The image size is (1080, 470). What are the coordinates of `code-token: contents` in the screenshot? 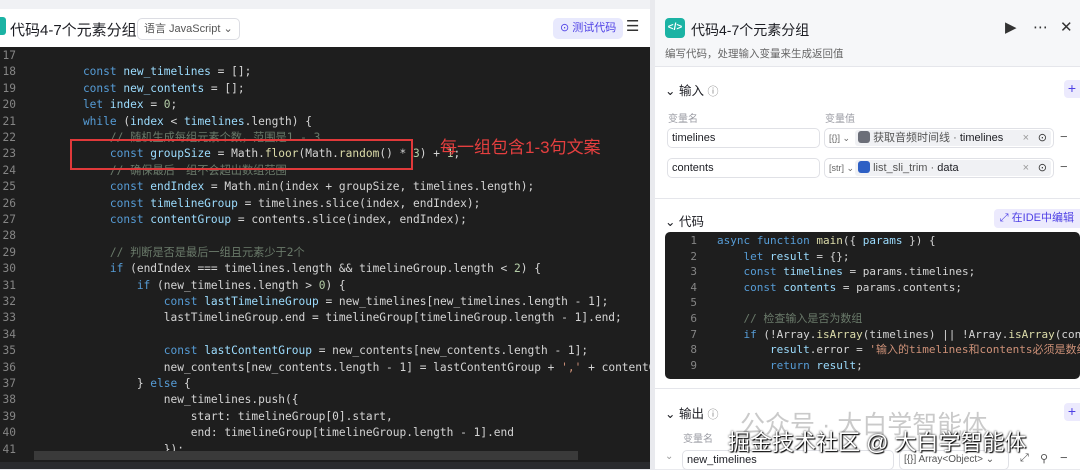 It's located at (810, 287).